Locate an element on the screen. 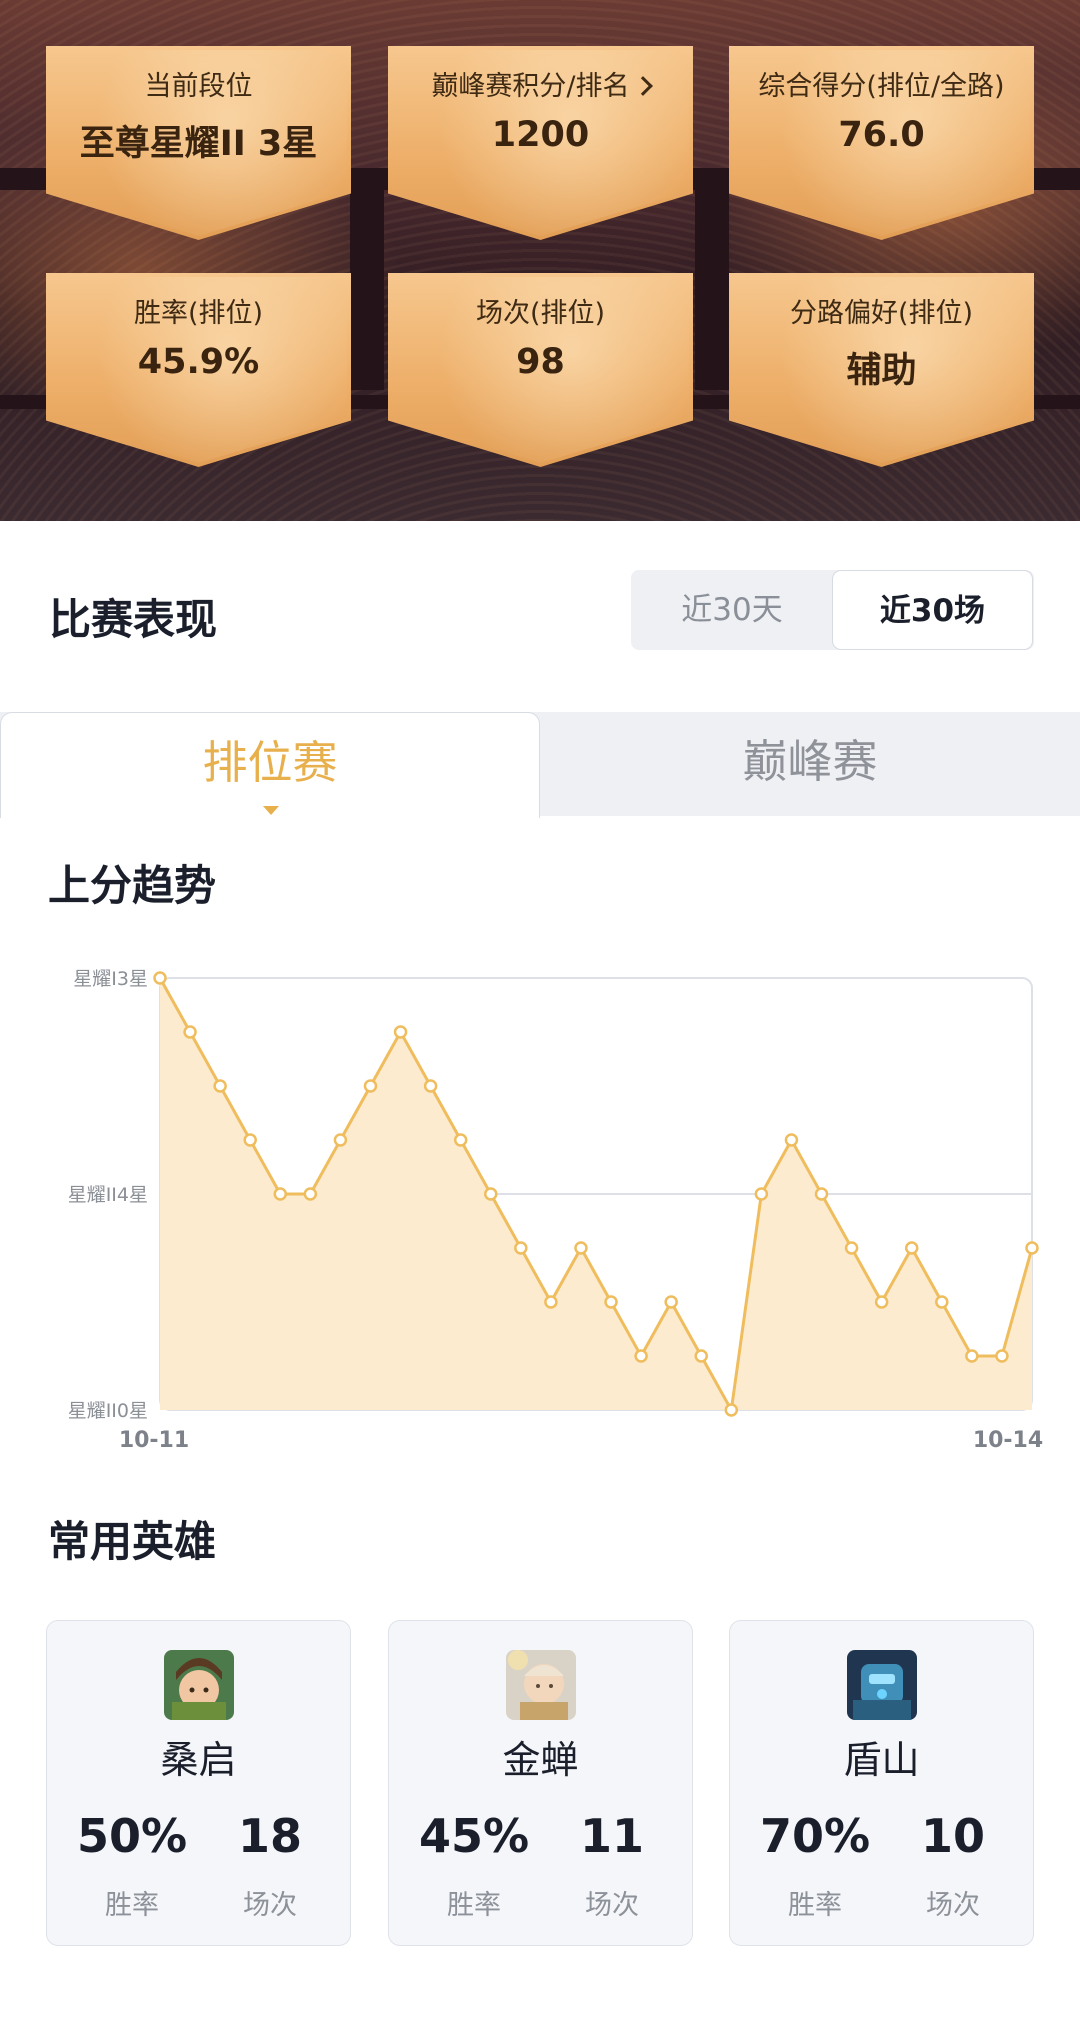 The width and height of the screenshot is (1080, 2030). stat-value: 98 is located at coordinates (540, 362).